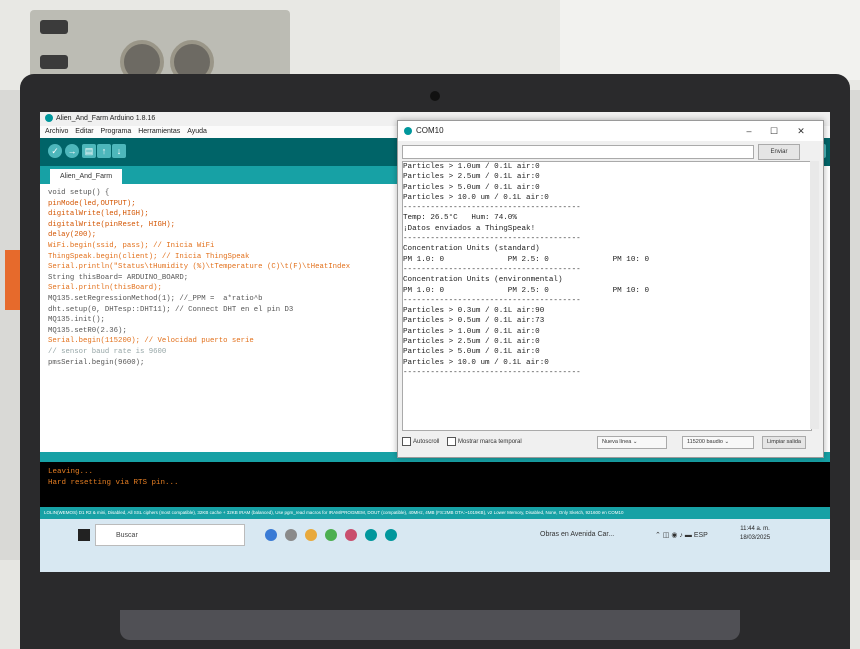 Image resolution: width=860 pixels, height=649 pixels. I want to click on language-indicator: ESP, so click(701, 535).